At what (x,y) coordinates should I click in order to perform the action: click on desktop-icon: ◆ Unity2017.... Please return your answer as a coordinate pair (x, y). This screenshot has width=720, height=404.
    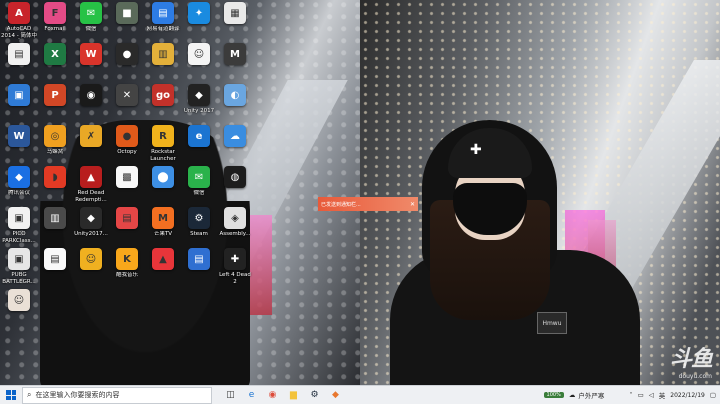
    Looking at the image, I should click on (91, 222).